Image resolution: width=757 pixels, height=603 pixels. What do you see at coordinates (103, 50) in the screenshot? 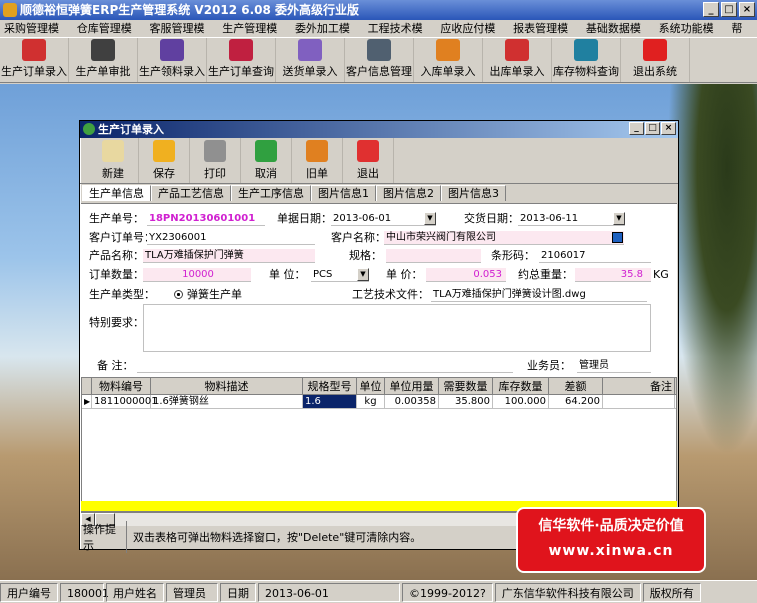
I see `person-approve-icon` at bounding box center [103, 50].